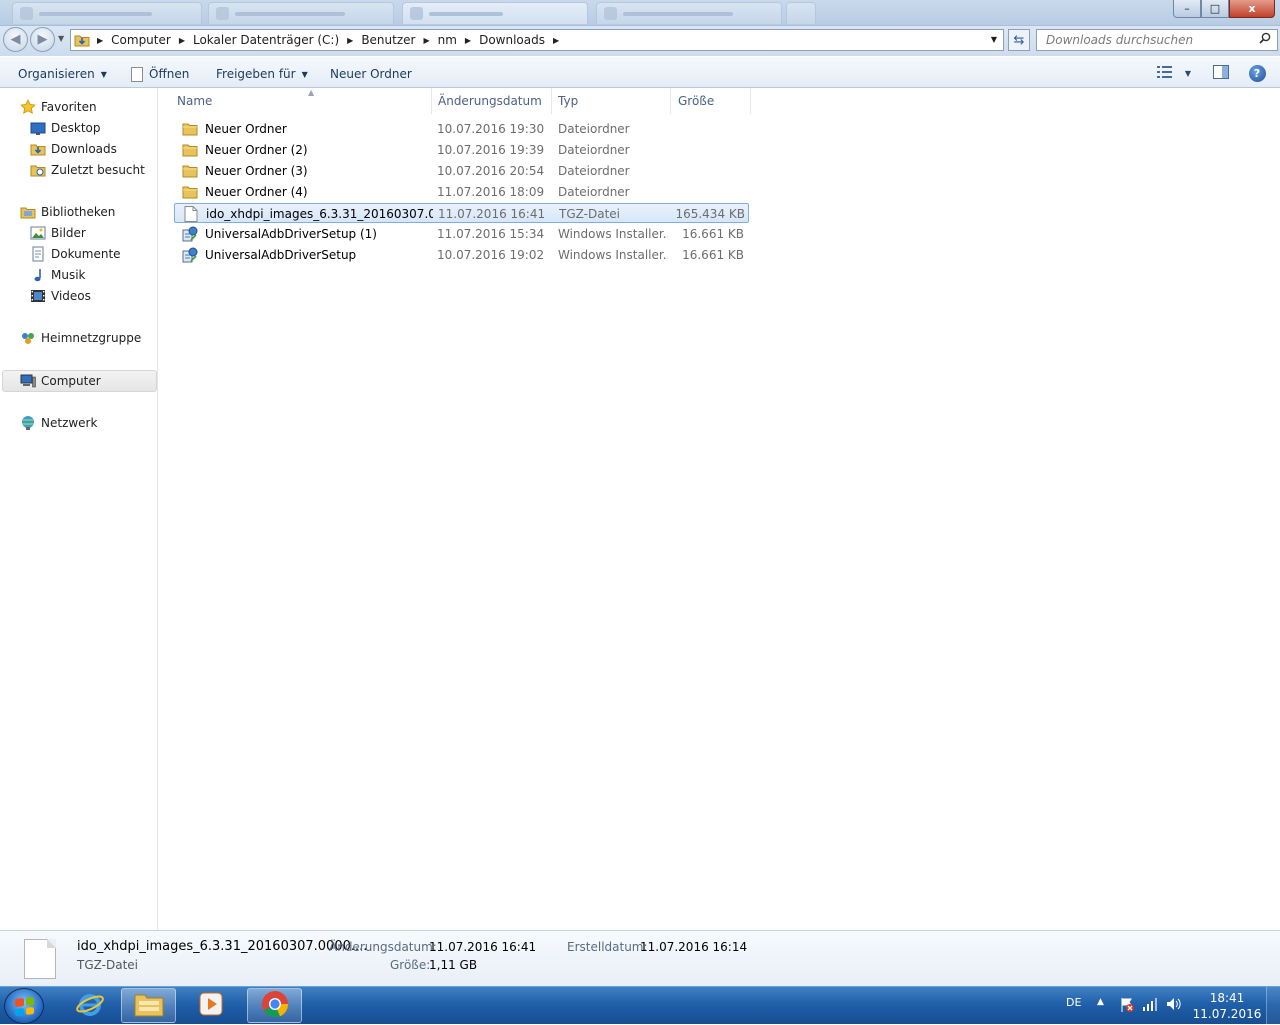  I want to click on search-box, so click(1157, 40).